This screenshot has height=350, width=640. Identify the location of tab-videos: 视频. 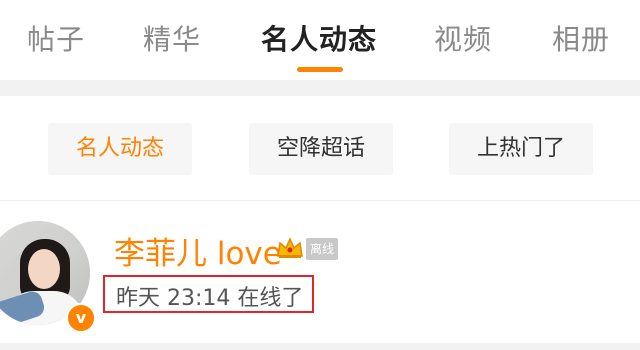
(463, 38).